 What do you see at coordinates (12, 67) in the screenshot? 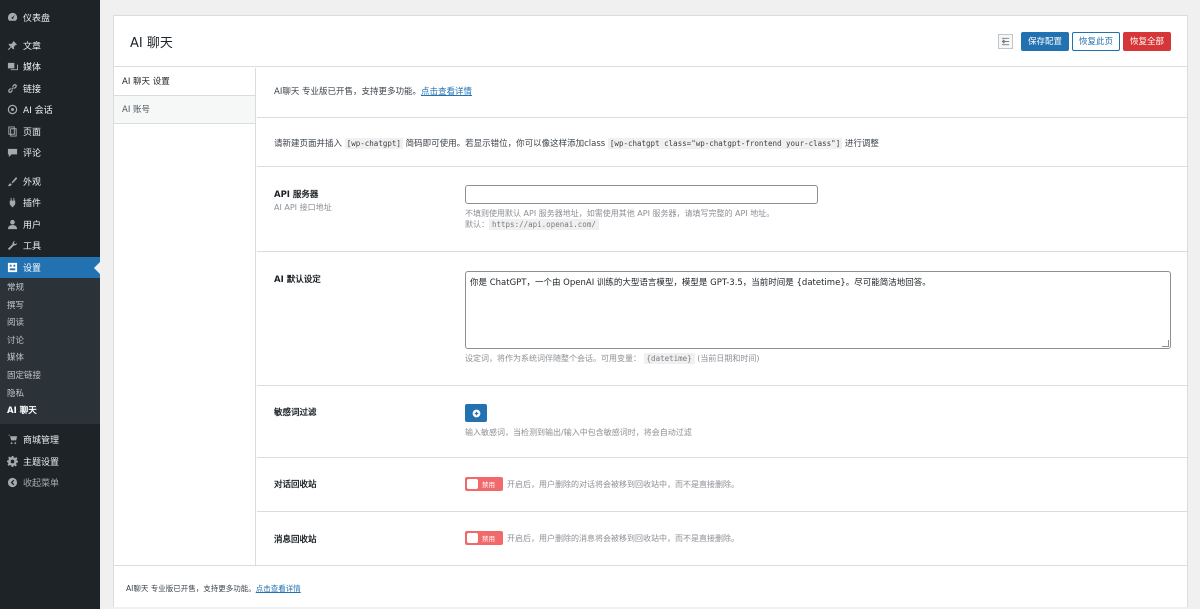
I see `media-icon` at bounding box center [12, 67].